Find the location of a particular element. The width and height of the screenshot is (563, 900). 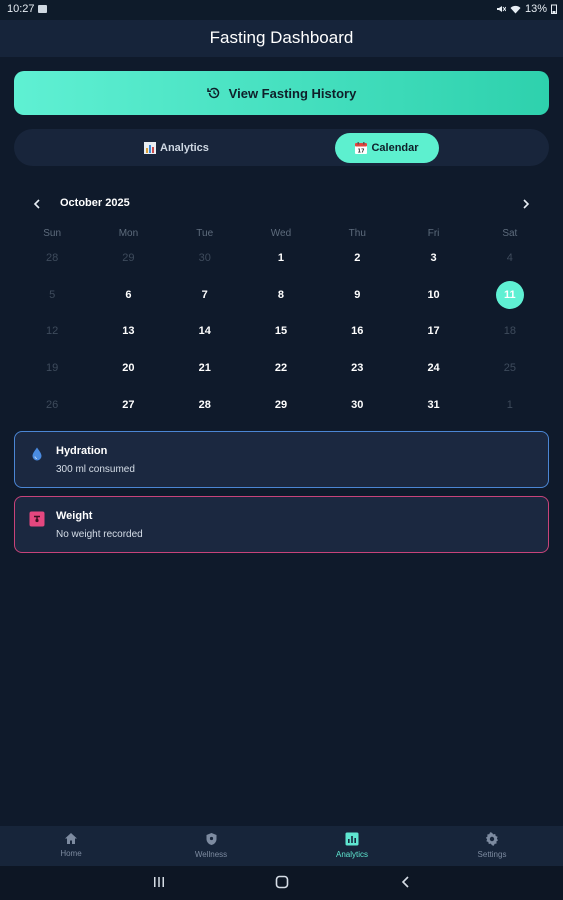

shield-icon is located at coordinates (211, 839).